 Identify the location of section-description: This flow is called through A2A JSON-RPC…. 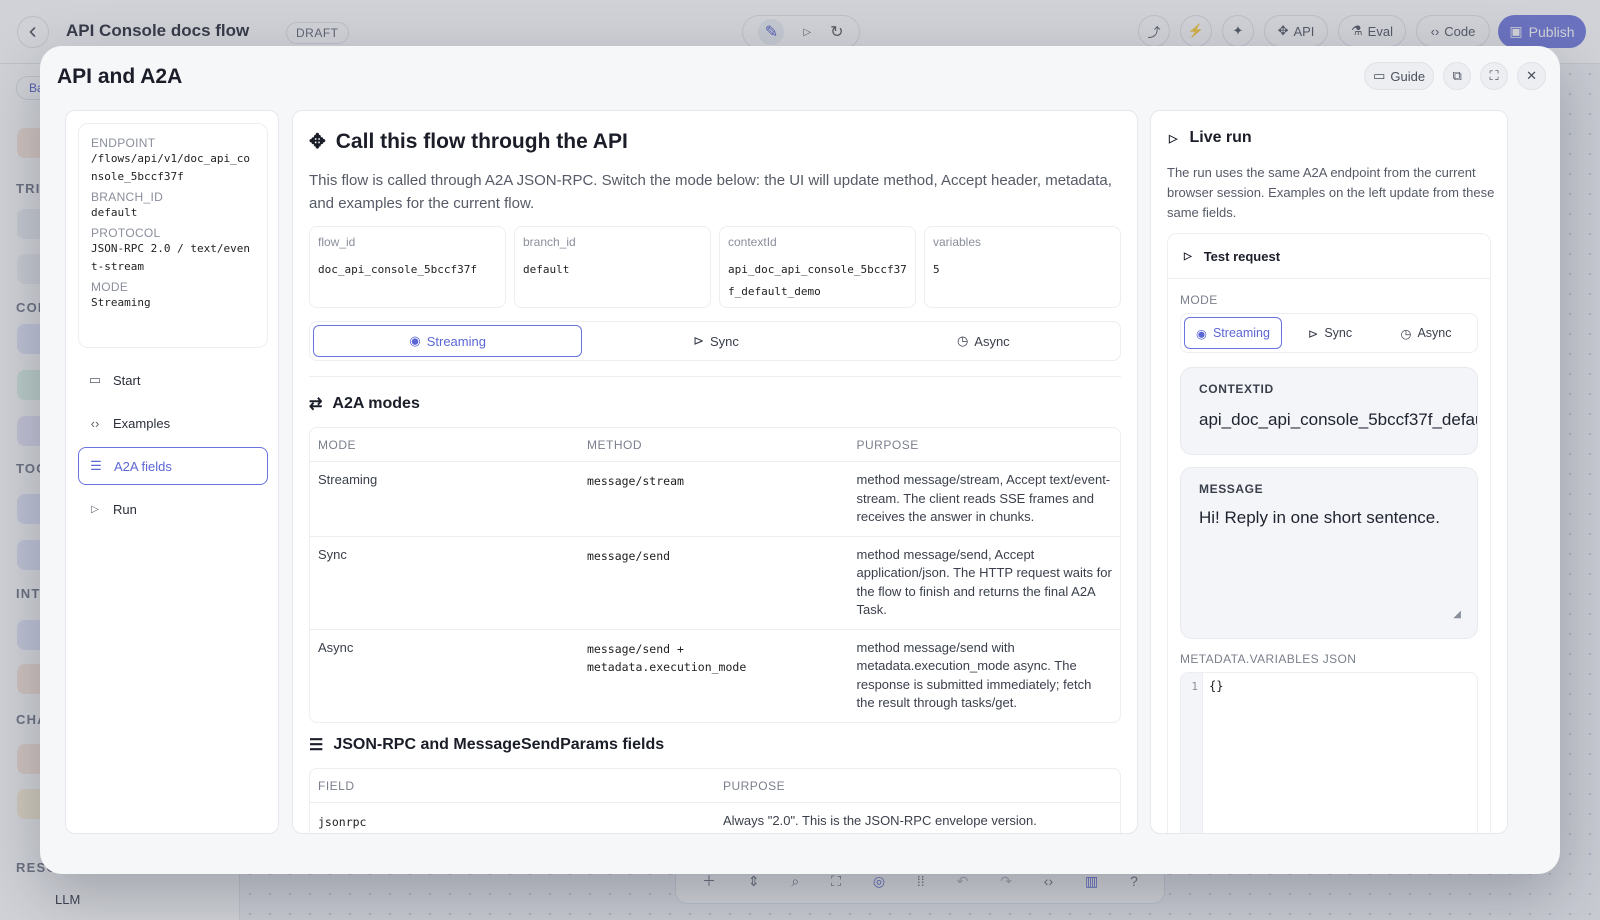
(710, 192).